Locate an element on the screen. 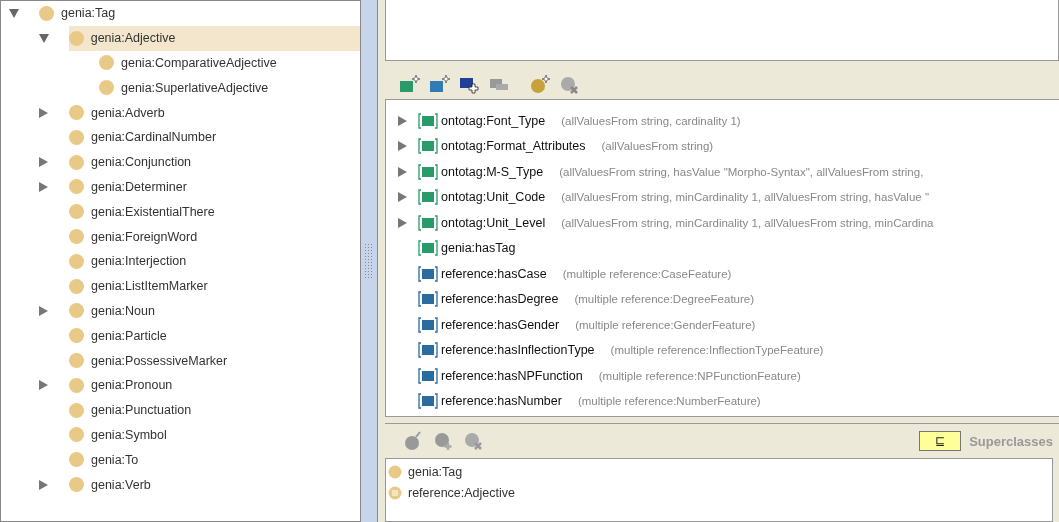  property-name: ontotag:Unit_Code is located at coordinates (493, 197).